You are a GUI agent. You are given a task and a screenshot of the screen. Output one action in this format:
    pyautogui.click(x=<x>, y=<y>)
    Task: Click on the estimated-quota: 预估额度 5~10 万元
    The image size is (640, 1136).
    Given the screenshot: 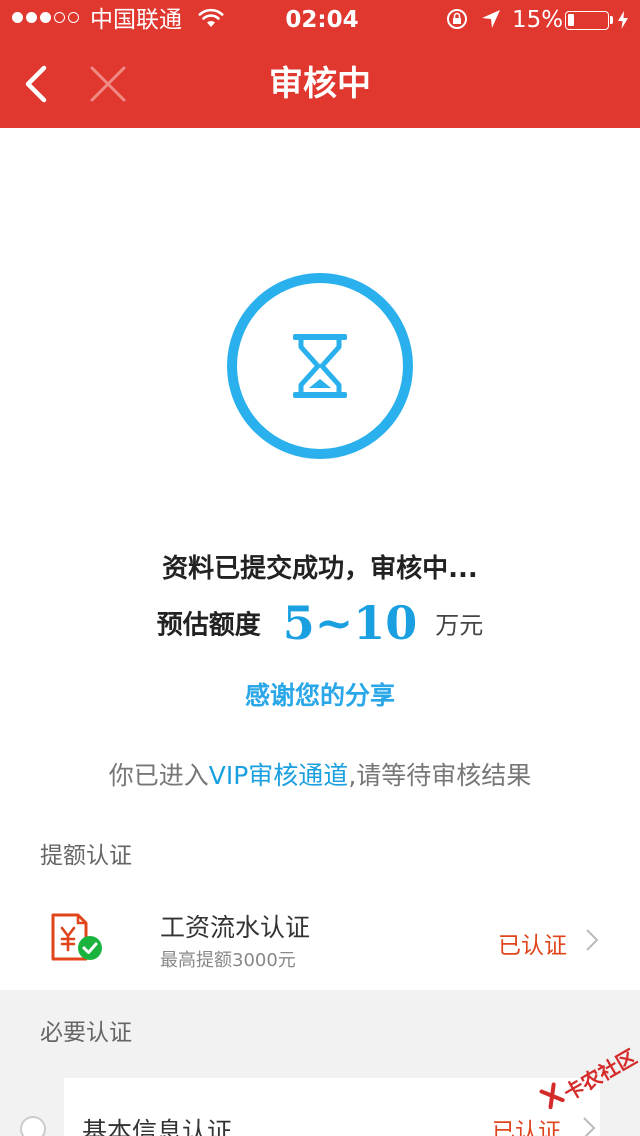 What is the action you would take?
    pyautogui.click(x=320, y=624)
    